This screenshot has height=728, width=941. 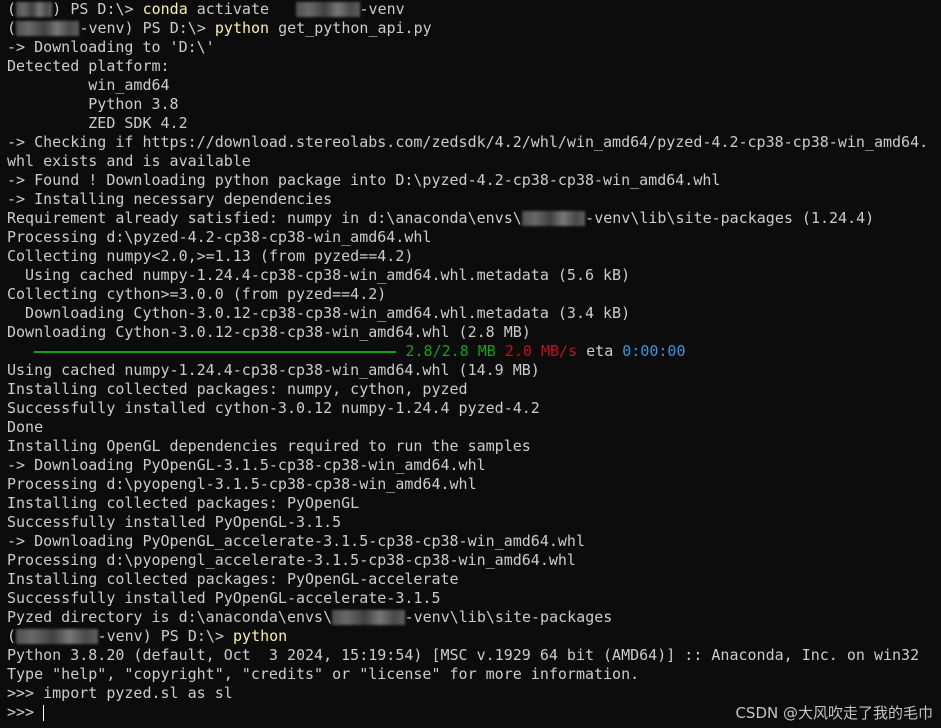 I want to click on line-text: -> Downloading to 'D:\', so click(x=111, y=47).